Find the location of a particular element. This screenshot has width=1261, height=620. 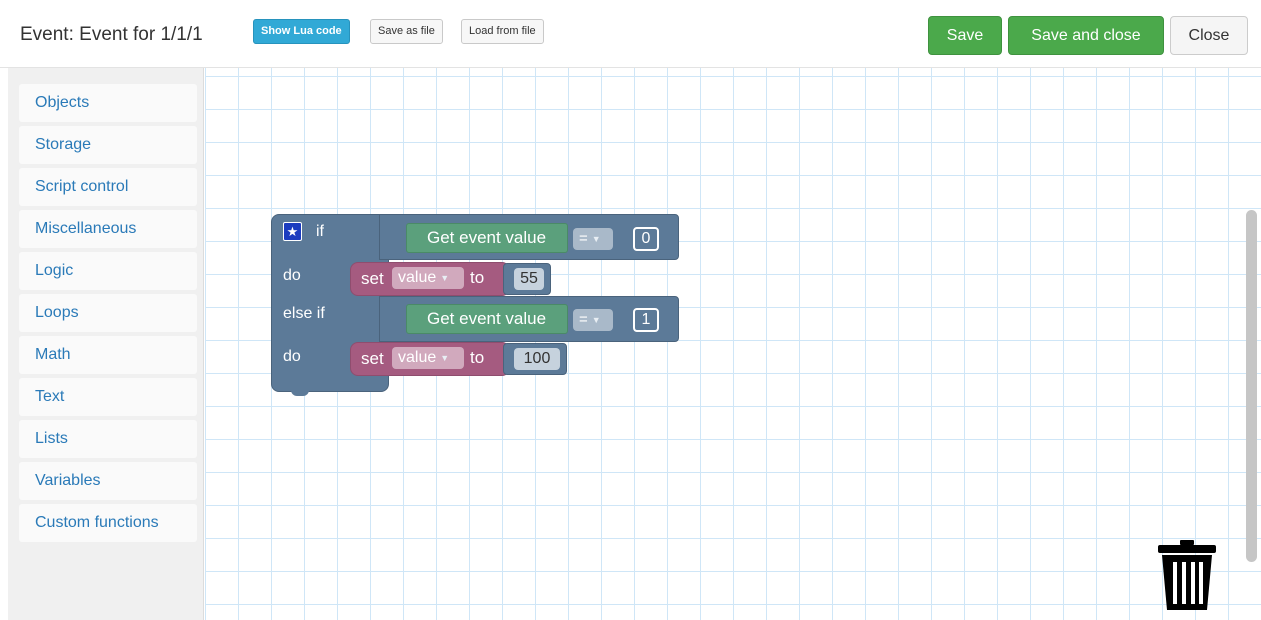

compare-value-2: 1 is located at coordinates (646, 320).